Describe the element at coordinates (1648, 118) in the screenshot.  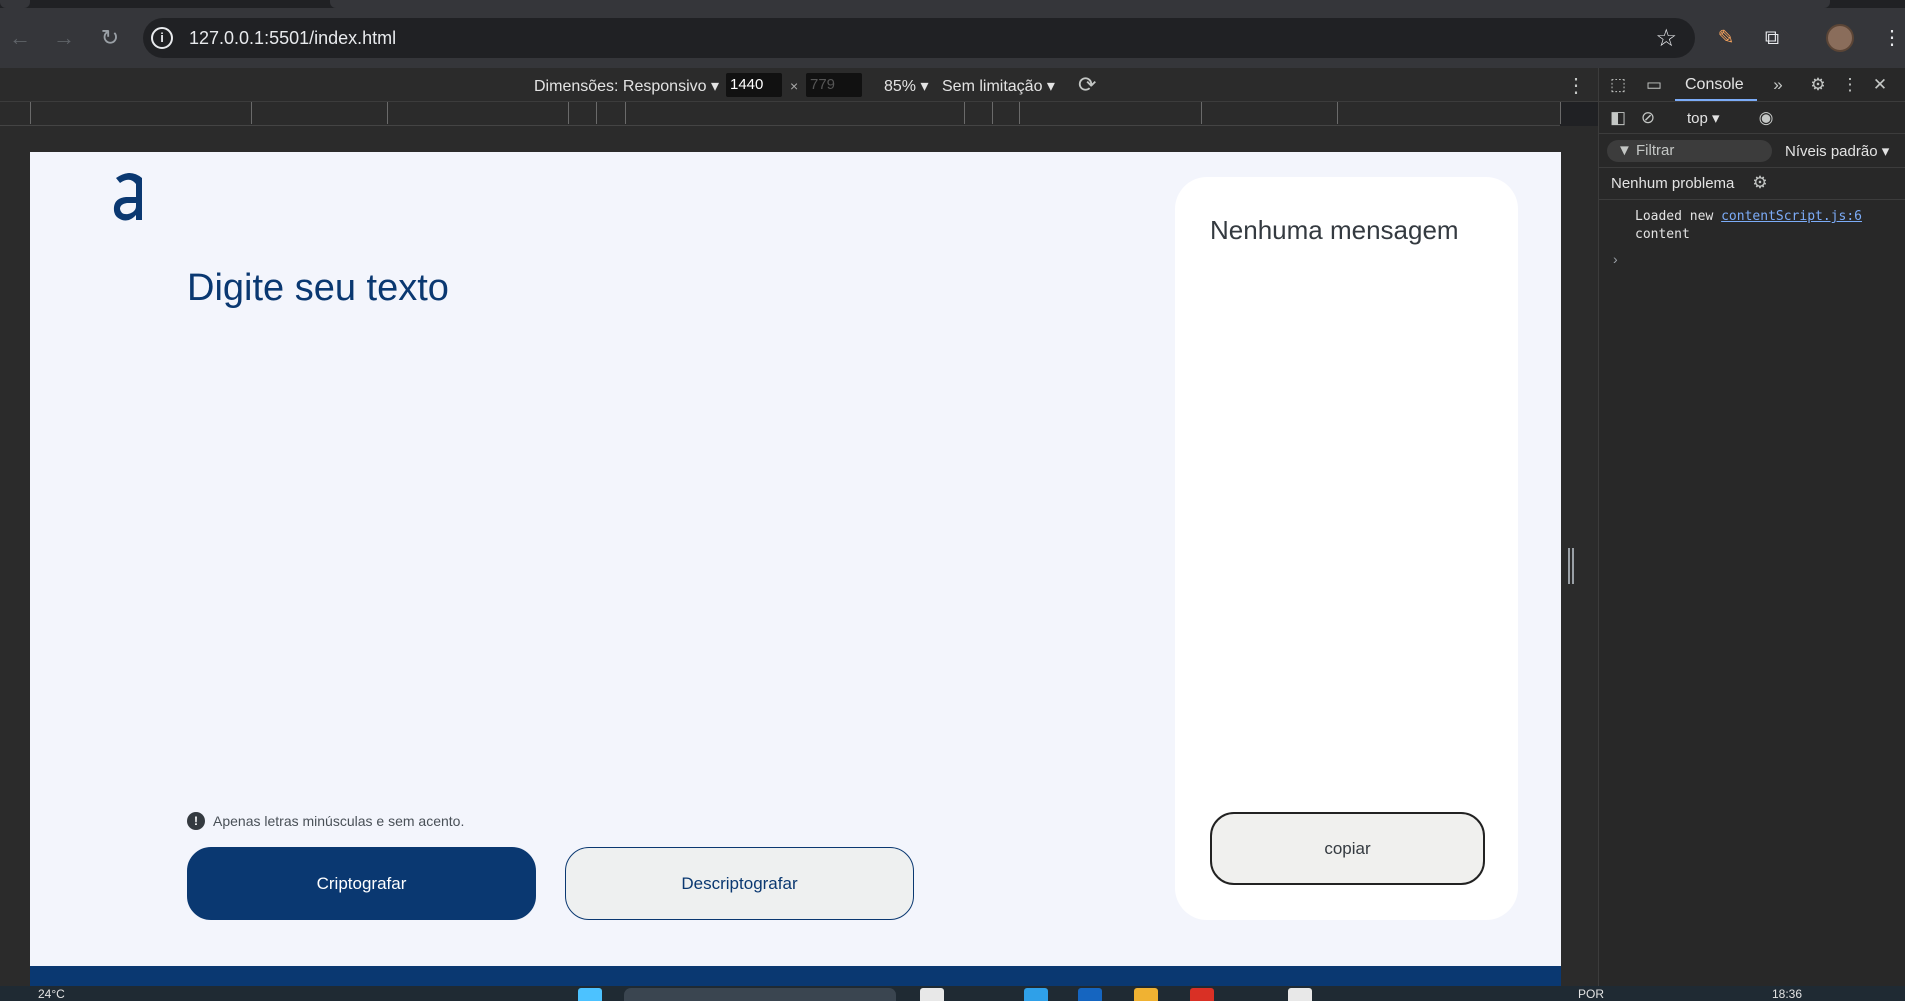
I see `clear-console-icon: ⊘` at that location.